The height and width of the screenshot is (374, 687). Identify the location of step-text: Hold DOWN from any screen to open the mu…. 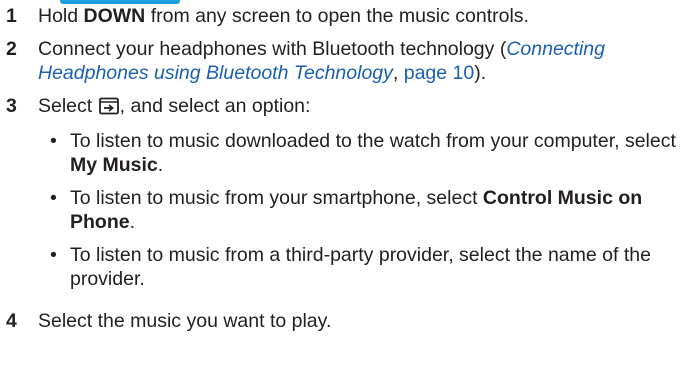
(360, 16).